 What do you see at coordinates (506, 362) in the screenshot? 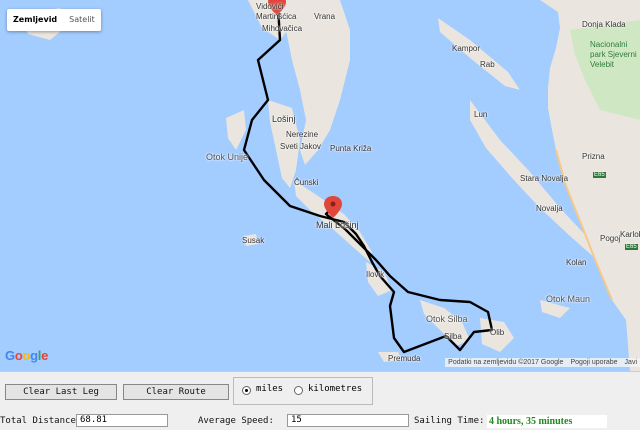
I see `attribution-data: Podatki na zemljevidu ©2017 Google` at bounding box center [506, 362].